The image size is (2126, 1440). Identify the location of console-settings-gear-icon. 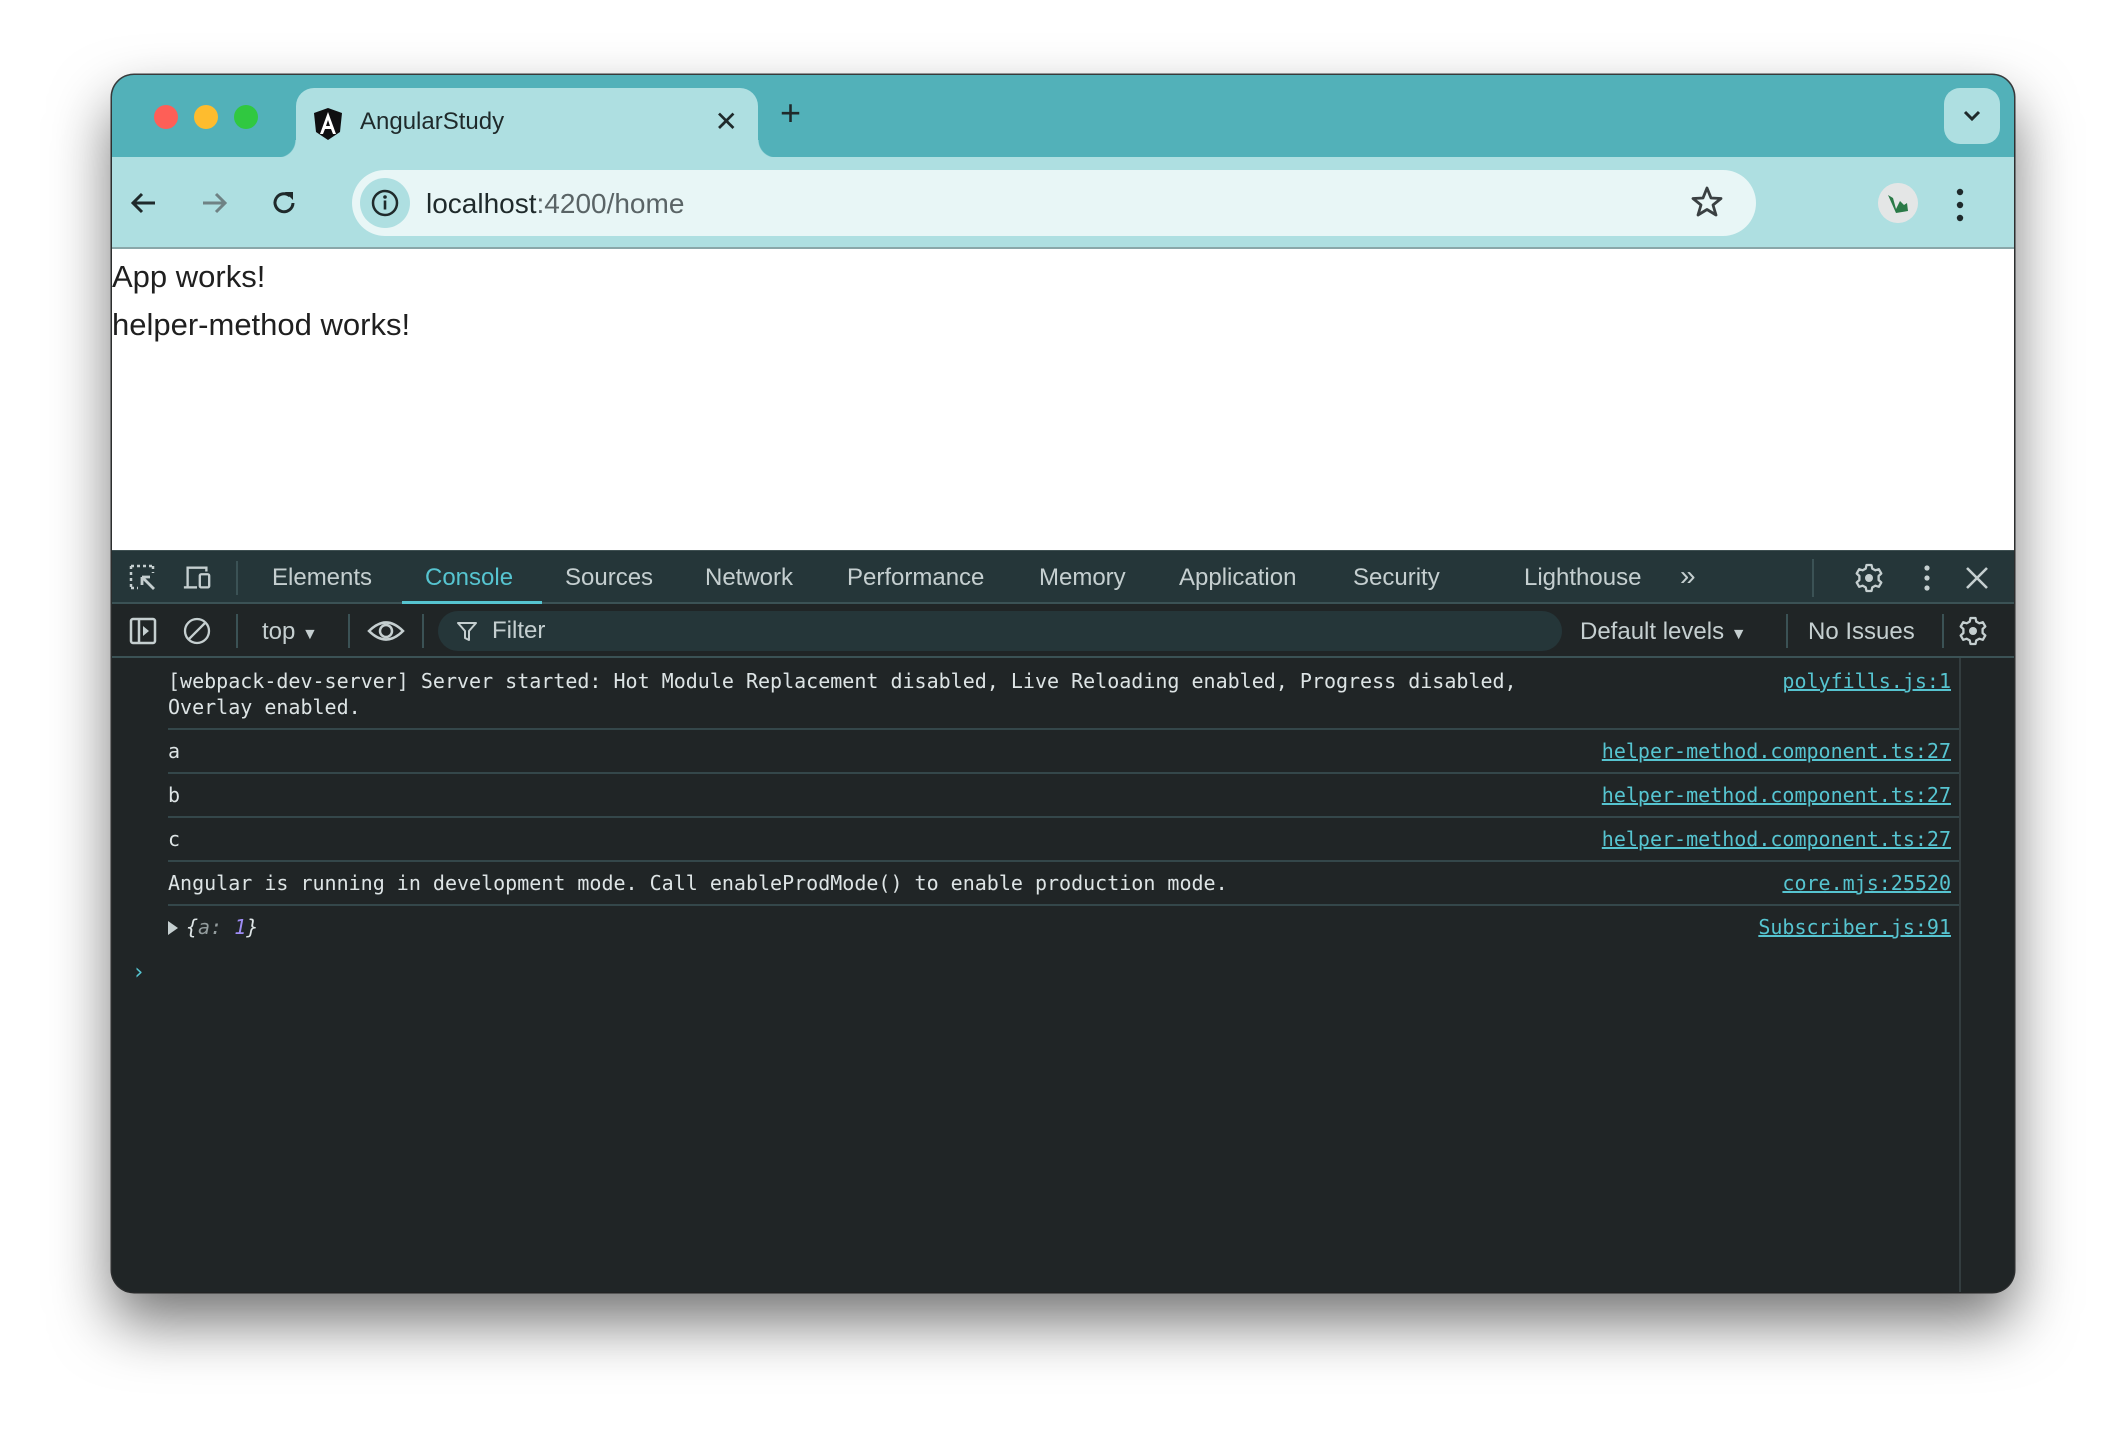
(1973, 631).